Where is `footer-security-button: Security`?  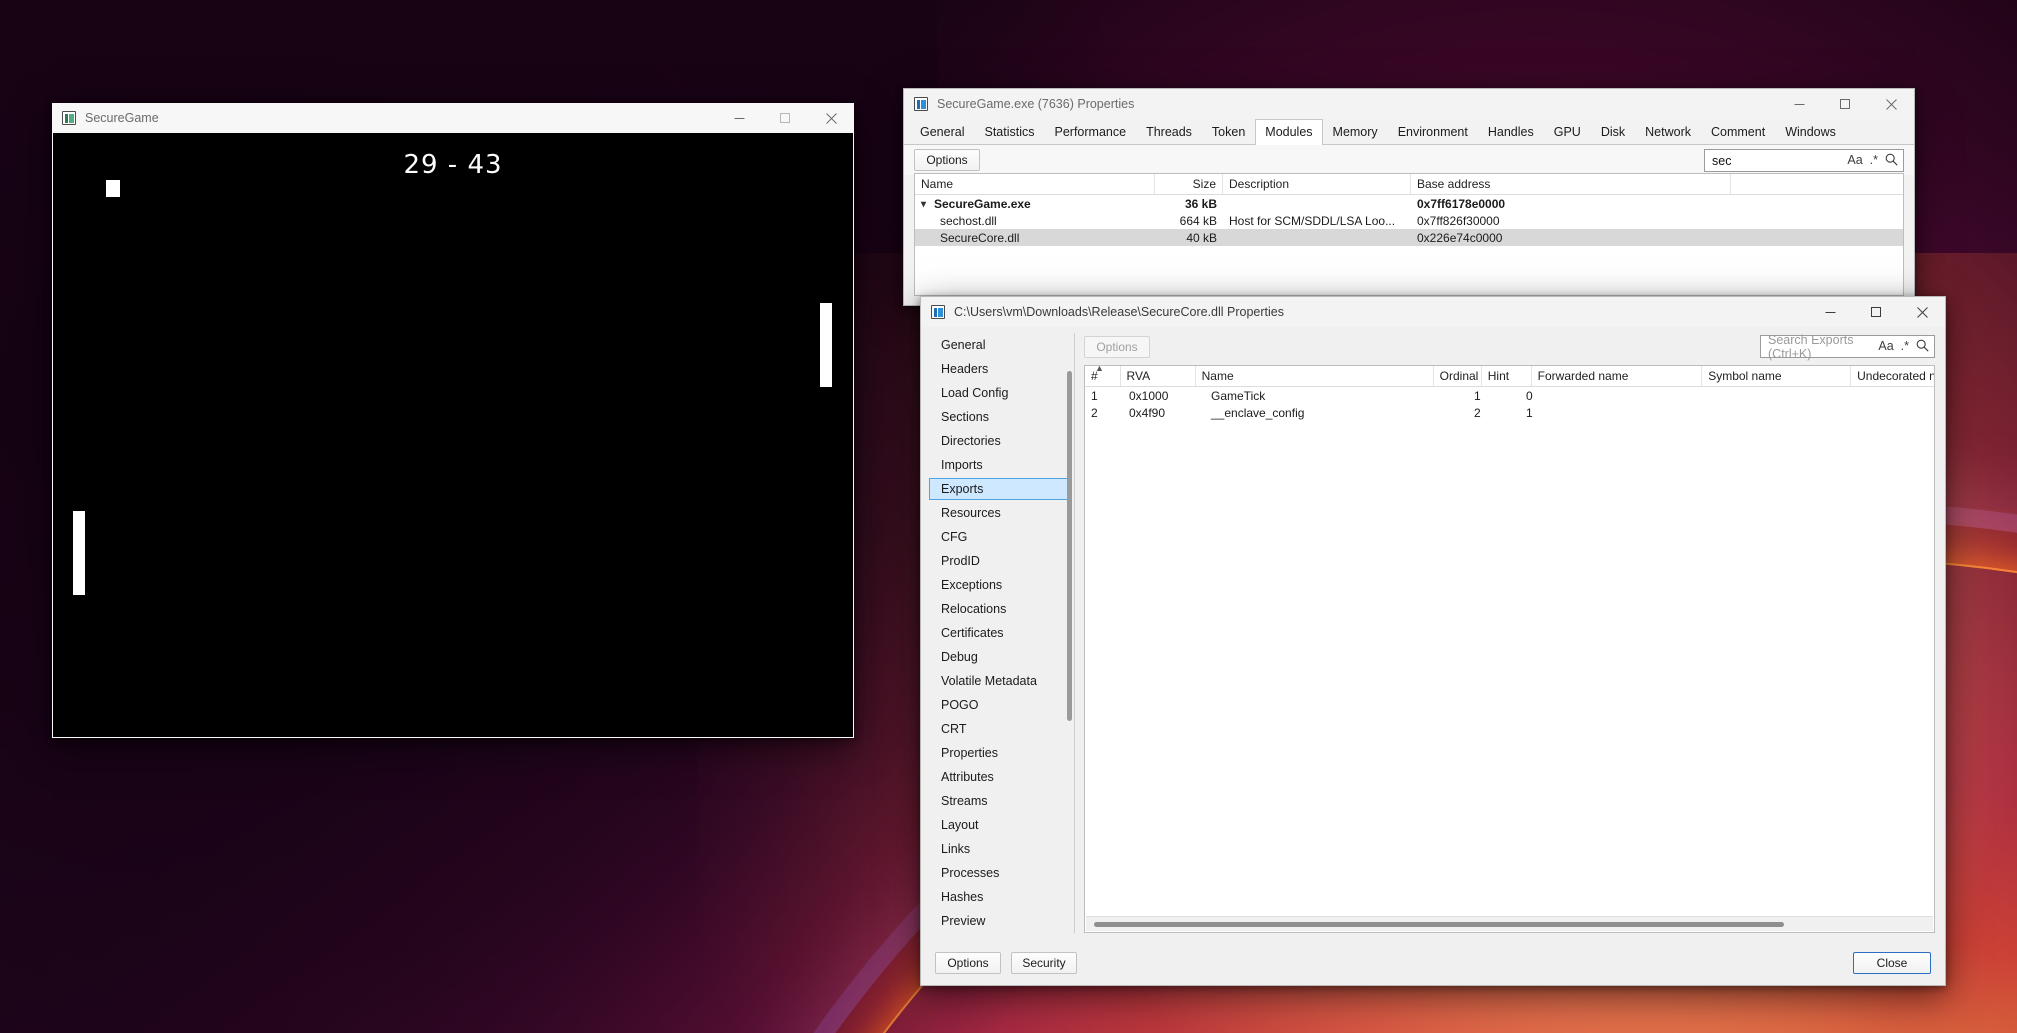
footer-security-button: Security is located at coordinates (1044, 963).